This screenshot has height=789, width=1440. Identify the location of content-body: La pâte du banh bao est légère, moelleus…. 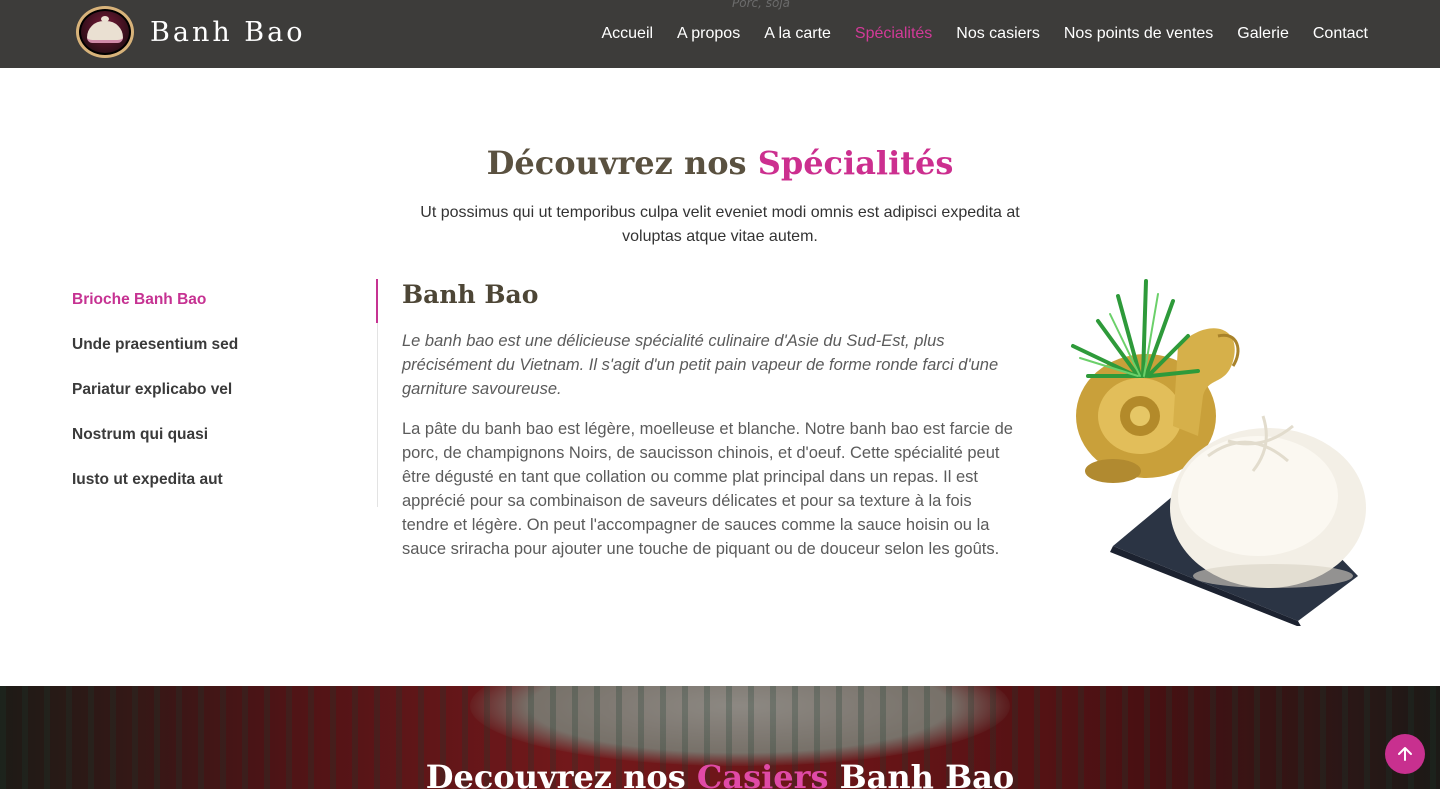
(707, 489).